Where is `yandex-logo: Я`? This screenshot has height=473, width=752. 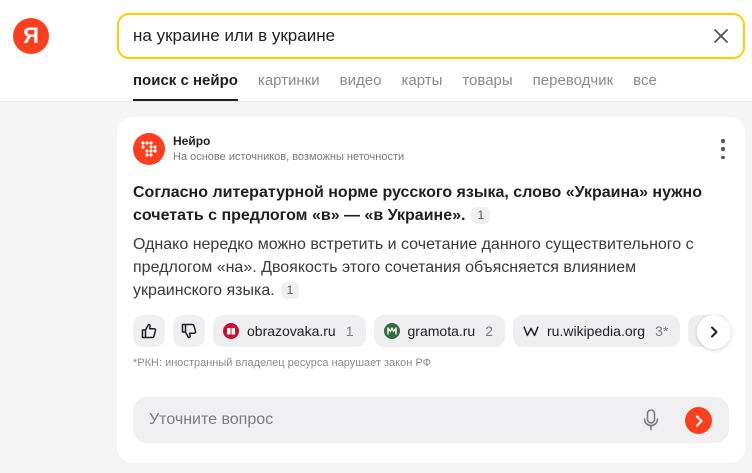
yandex-logo: Я is located at coordinates (31, 36).